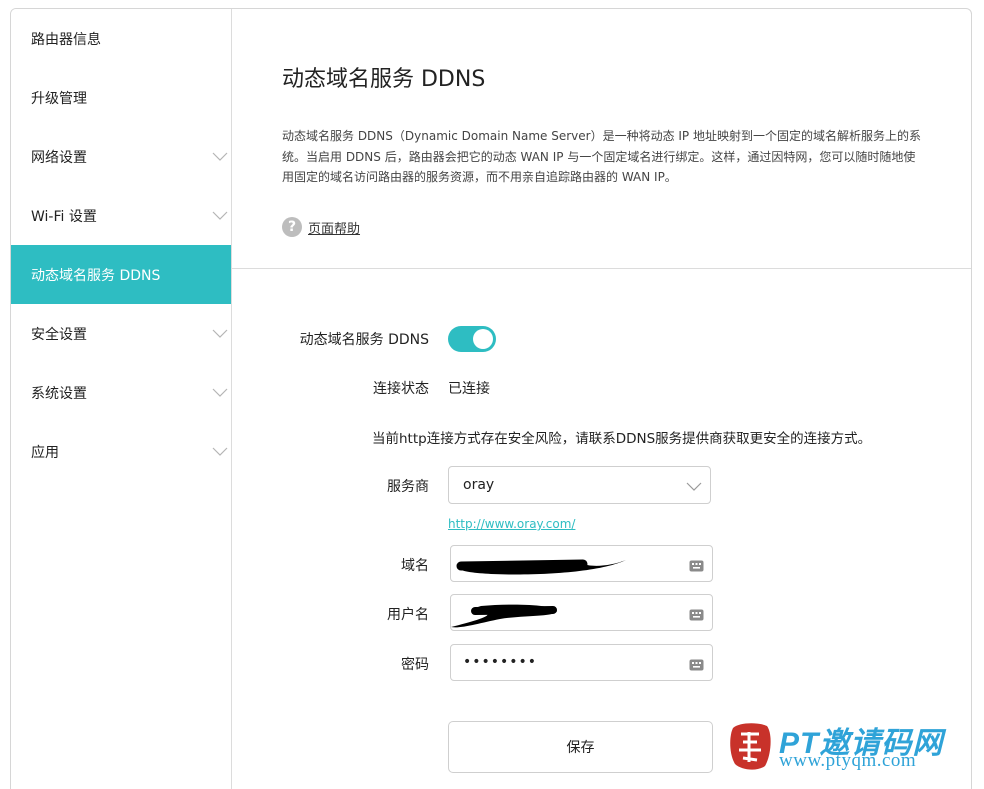 The height and width of the screenshot is (789, 984). I want to click on provider-select-value: oray, so click(479, 485).